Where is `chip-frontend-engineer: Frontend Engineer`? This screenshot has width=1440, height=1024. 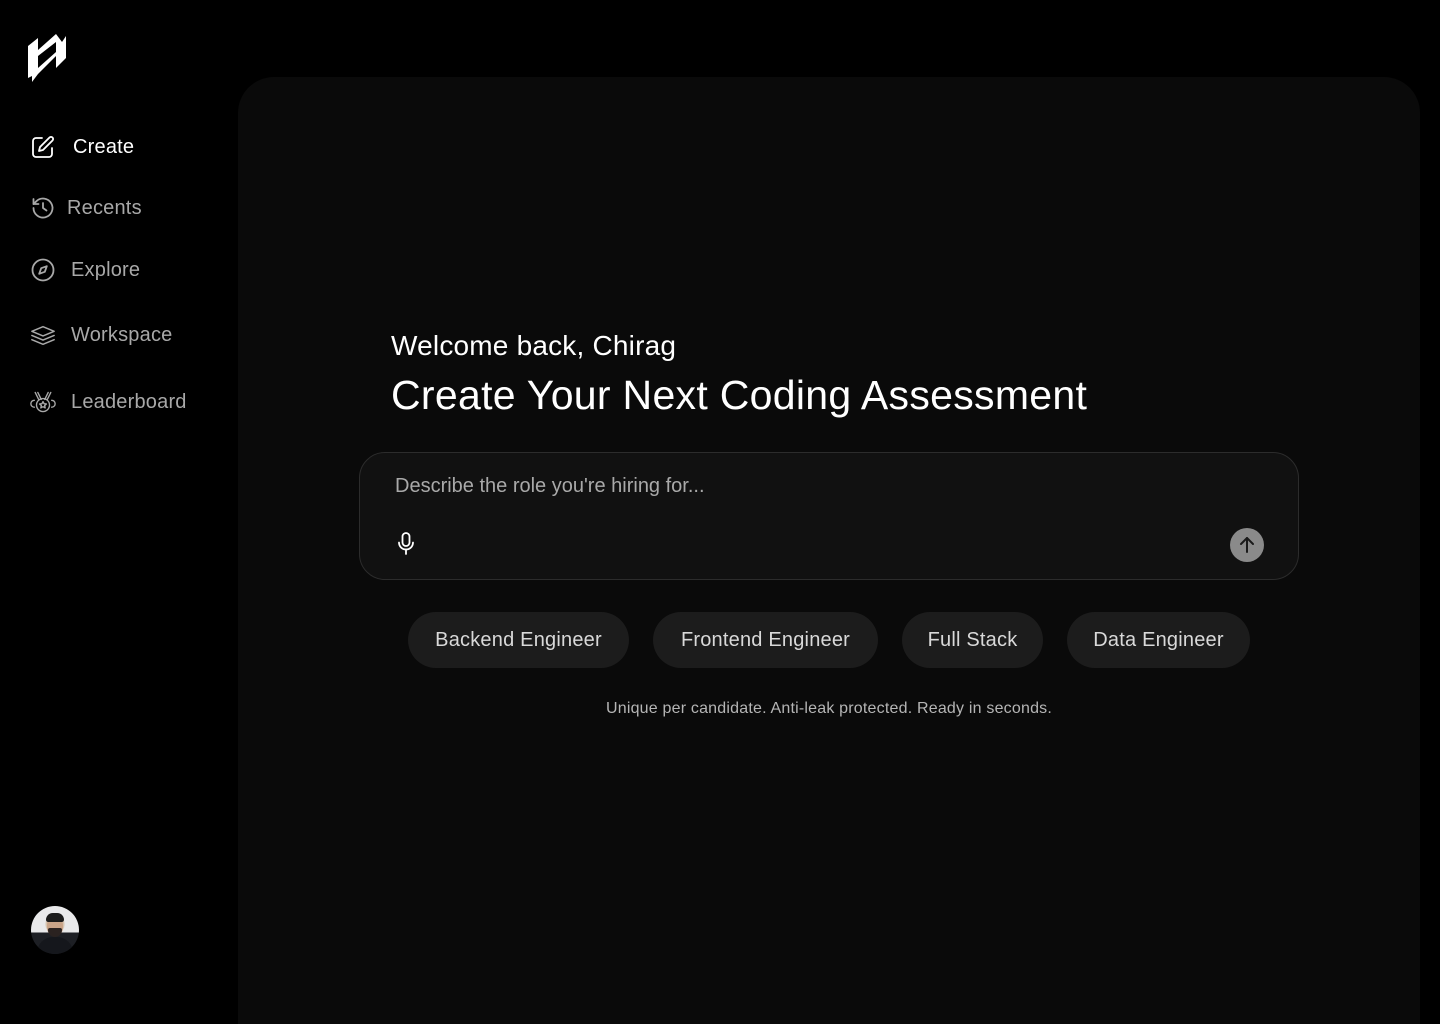 chip-frontend-engineer: Frontend Engineer is located at coordinates (765, 640).